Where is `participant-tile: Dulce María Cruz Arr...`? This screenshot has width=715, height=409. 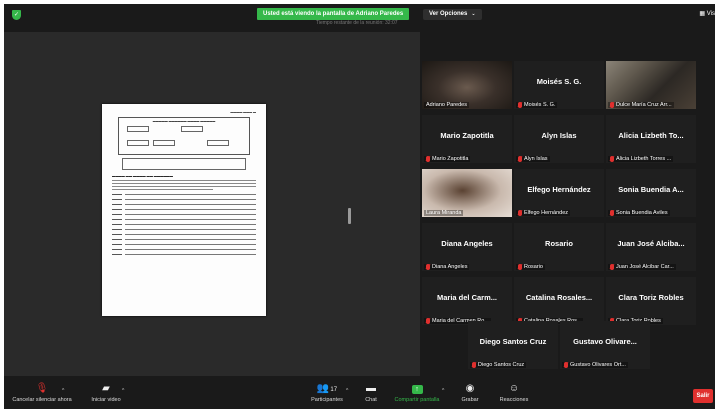
participant-tile: Dulce María Cruz Arr... is located at coordinates (651, 85).